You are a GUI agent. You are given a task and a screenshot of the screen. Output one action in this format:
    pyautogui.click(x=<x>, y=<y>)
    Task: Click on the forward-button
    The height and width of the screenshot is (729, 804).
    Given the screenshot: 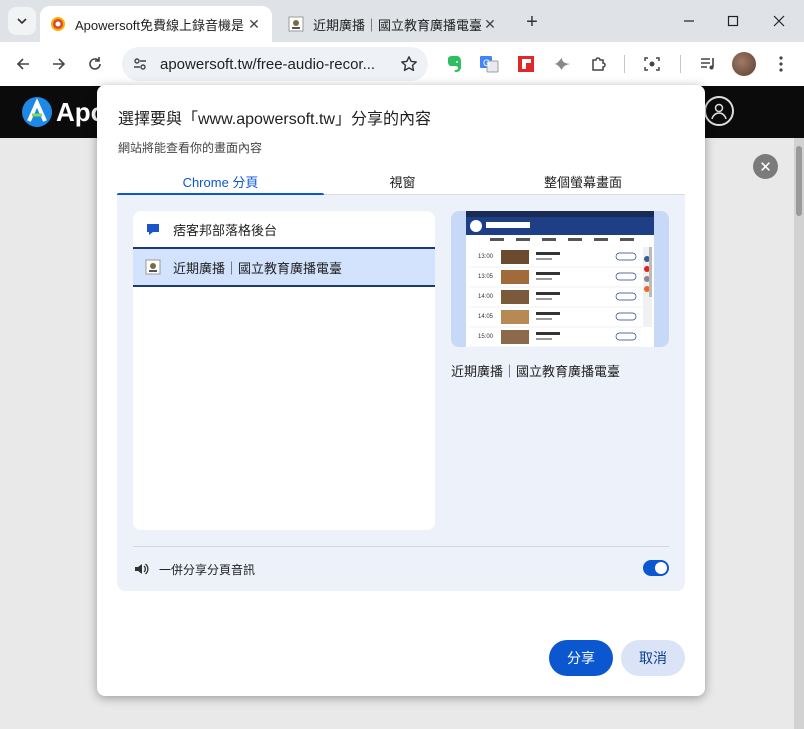 What is the action you would take?
    pyautogui.click(x=59, y=64)
    